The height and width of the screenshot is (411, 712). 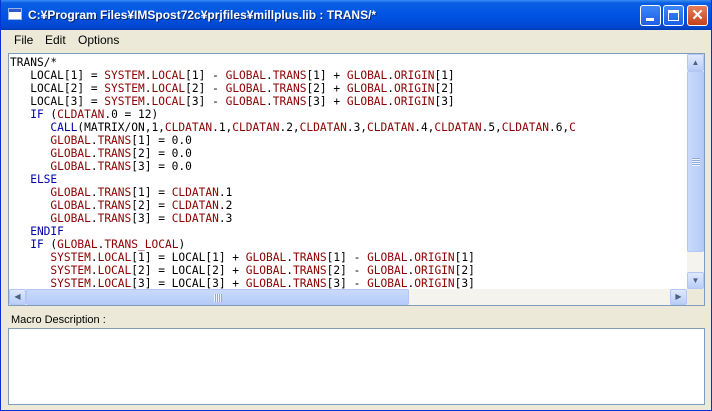 What do you see at coordinates (225, 205) in the screenshot?
I see `code-token: .2` at bounding box center [225, 205].